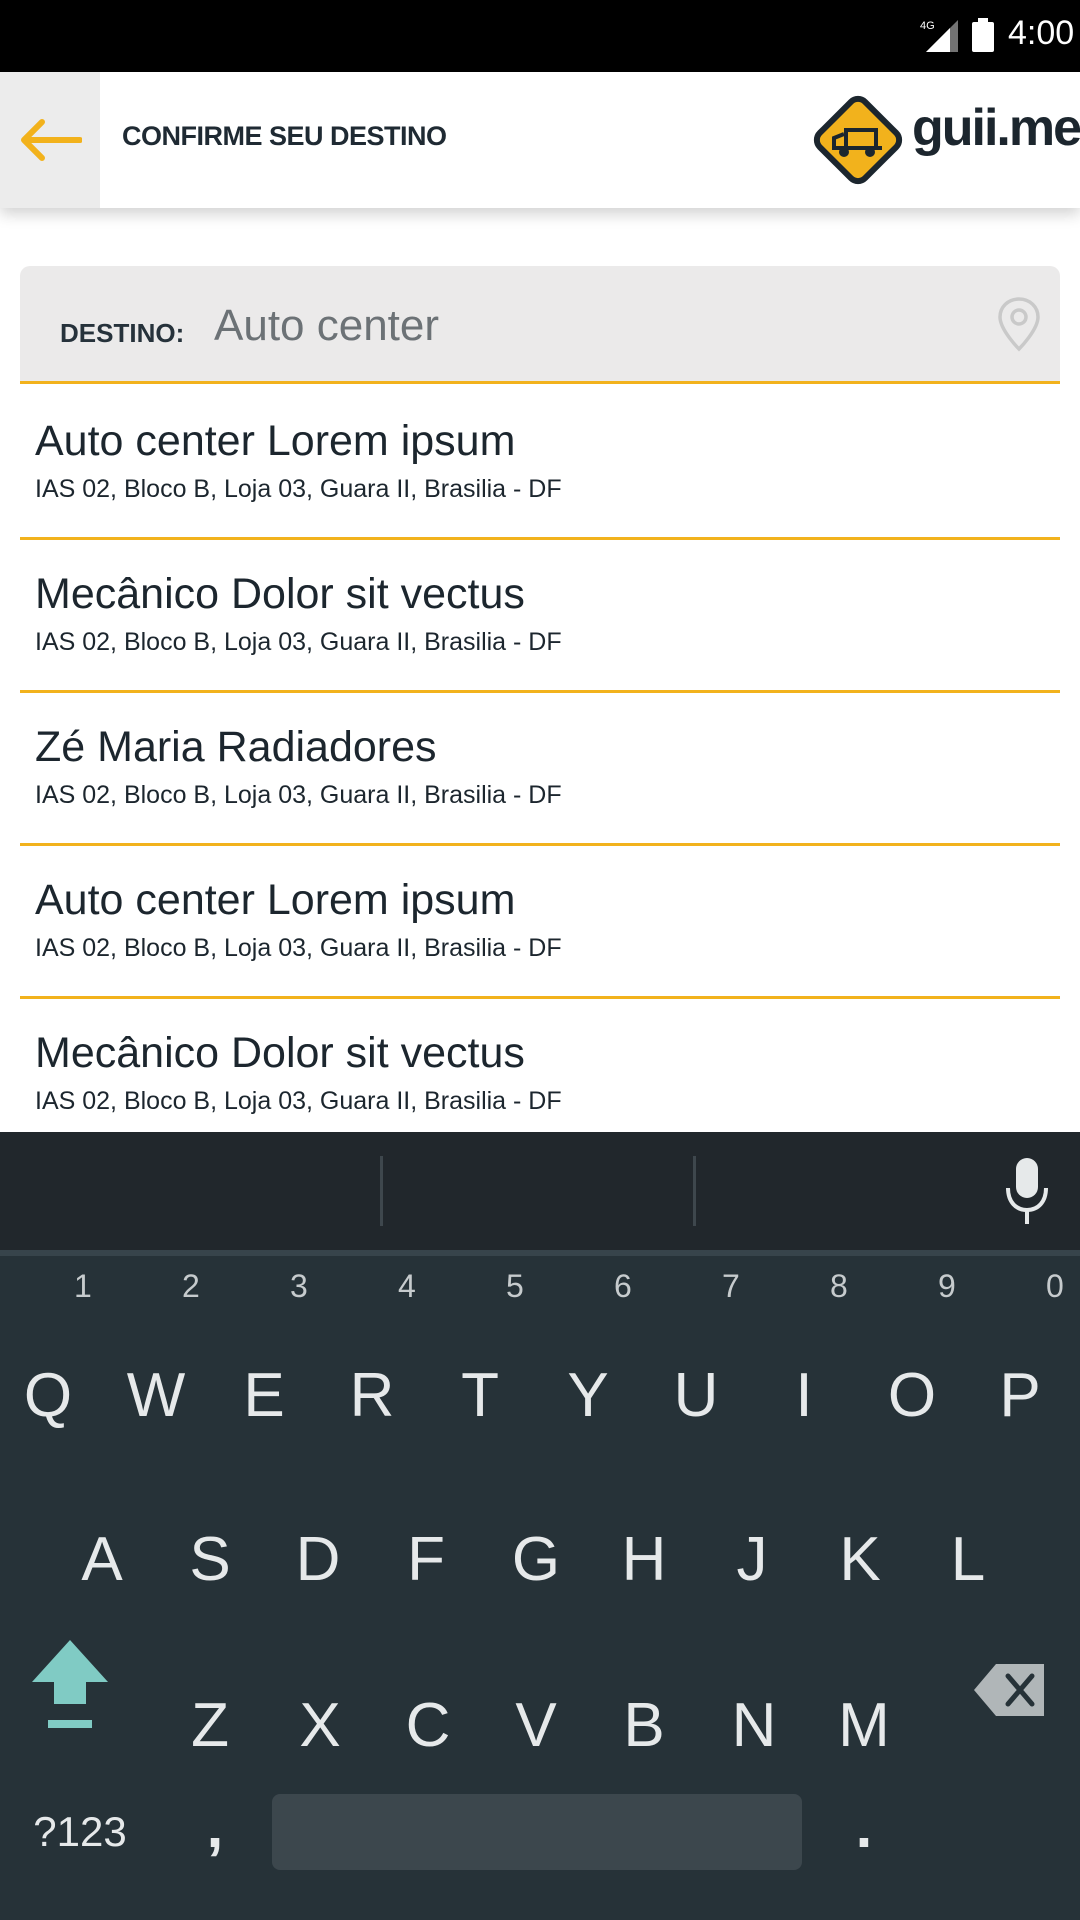 The width and height of the screenshot is (1080, 1920). What do you see at coordinates (858, 140) in the screenshot?
I see `tow-truck-logo-icon` at bounding box center [858, 140].